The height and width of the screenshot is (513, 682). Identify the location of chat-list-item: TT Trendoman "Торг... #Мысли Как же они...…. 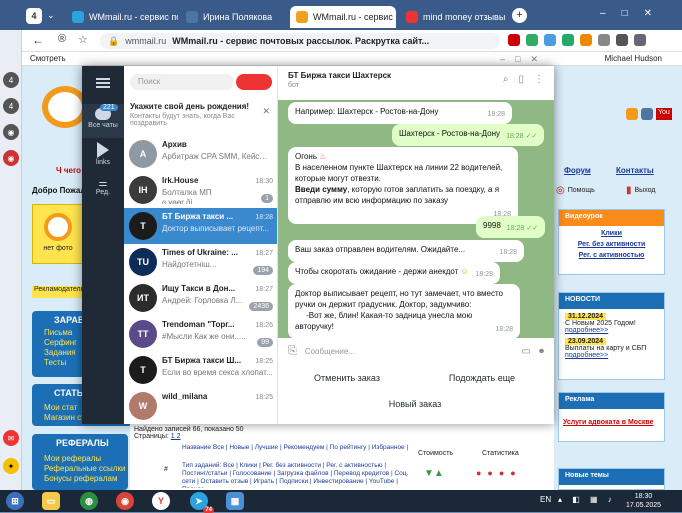
(200, 334).